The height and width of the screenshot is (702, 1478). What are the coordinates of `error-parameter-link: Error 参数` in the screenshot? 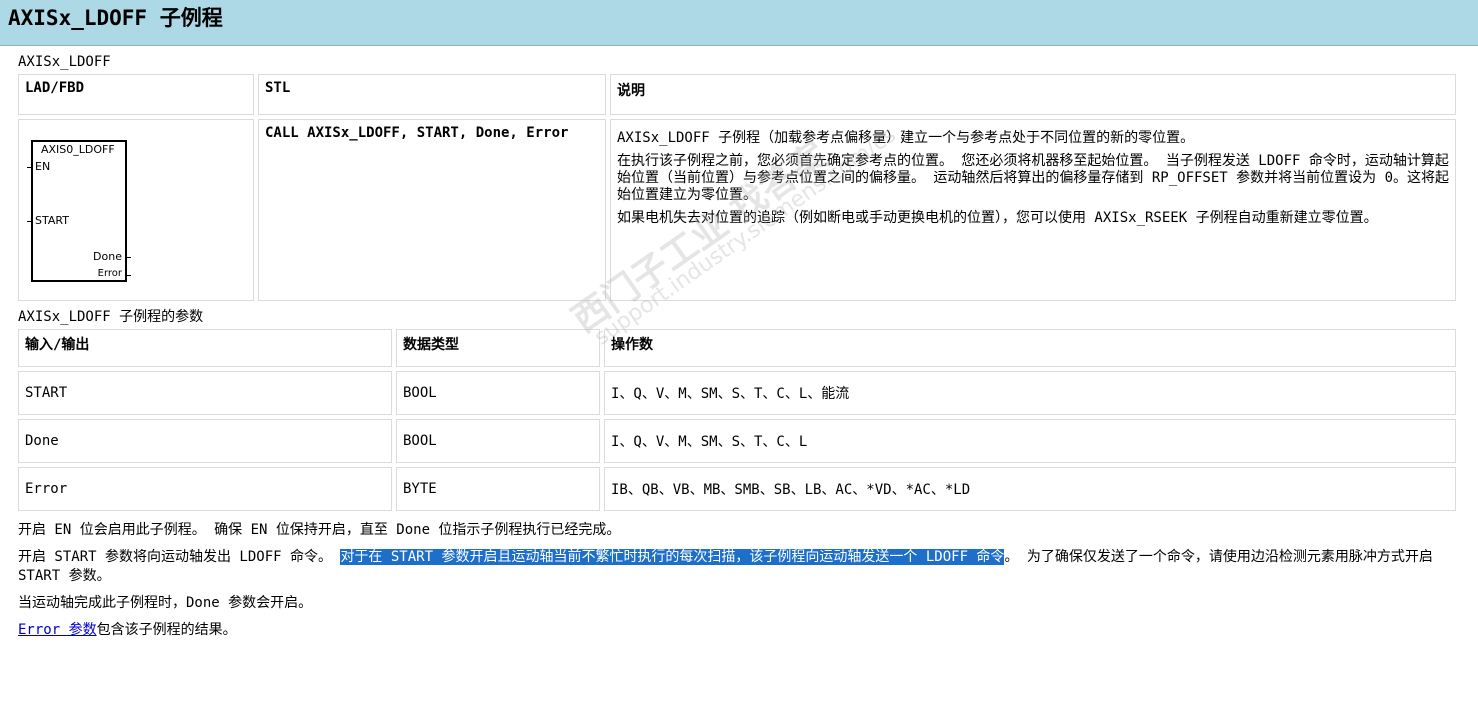 It's located at (57, 630).